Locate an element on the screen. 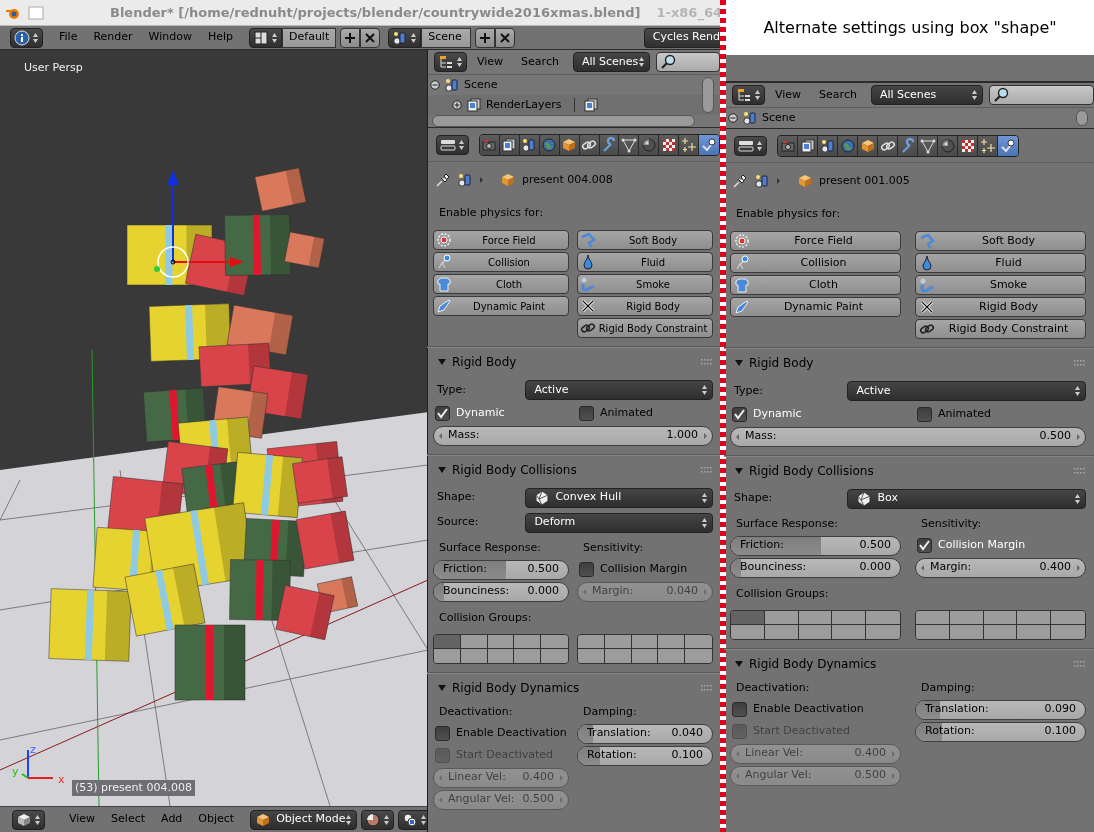 The width and height of the screenshot is (1094, 832). physics-button: Rigid Body Constraint is located at coordinates (645, 328).